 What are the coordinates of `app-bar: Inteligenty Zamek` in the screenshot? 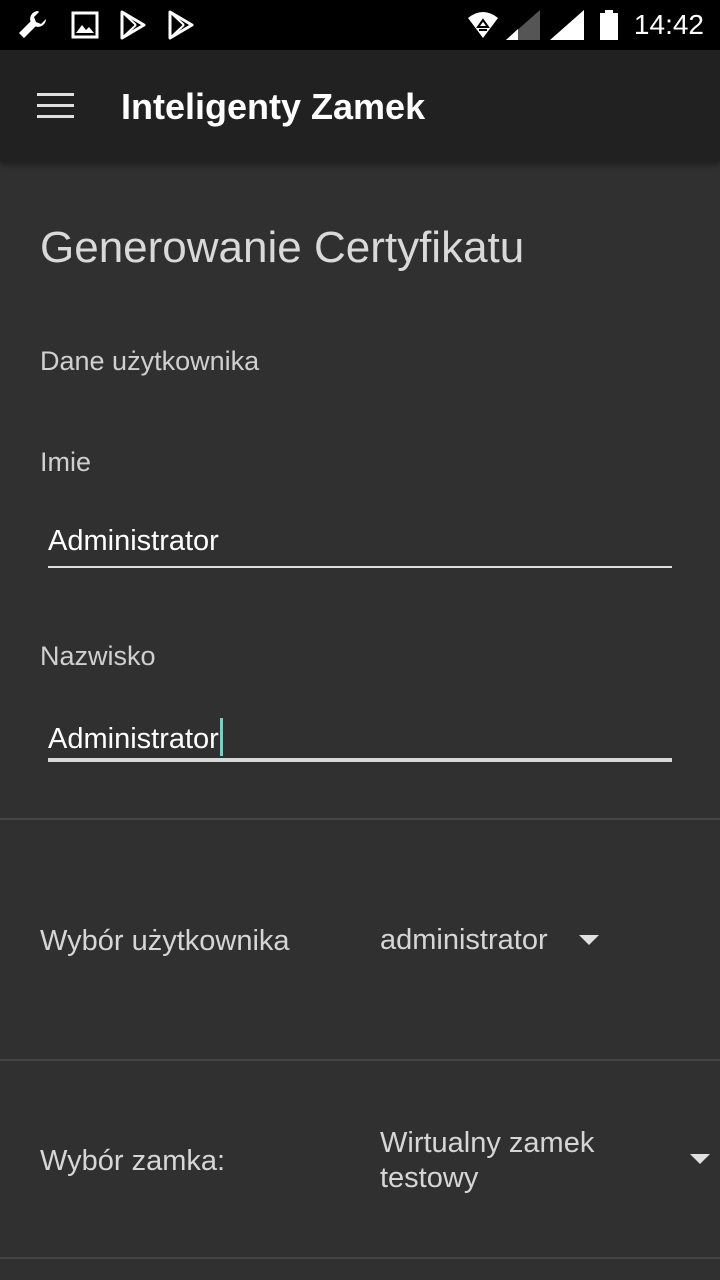 It's located at (360, 106).